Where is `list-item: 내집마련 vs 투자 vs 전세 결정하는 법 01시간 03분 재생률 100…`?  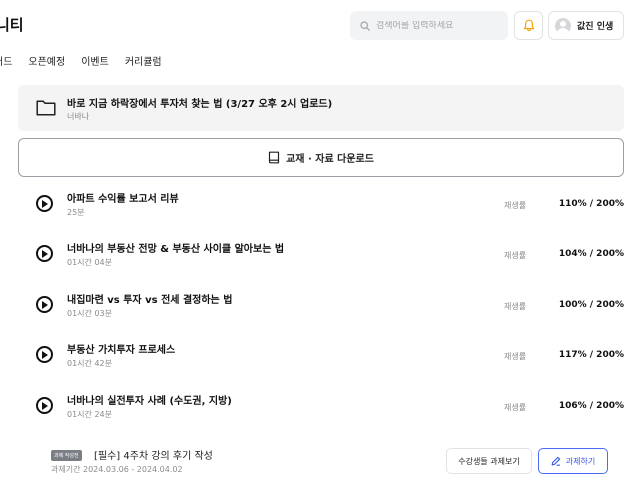 list-item: 내집마련 vs 투자 vs 전세 결정하는 법 01시간 03분 재생률 100… is located at coordinates (320, 304).